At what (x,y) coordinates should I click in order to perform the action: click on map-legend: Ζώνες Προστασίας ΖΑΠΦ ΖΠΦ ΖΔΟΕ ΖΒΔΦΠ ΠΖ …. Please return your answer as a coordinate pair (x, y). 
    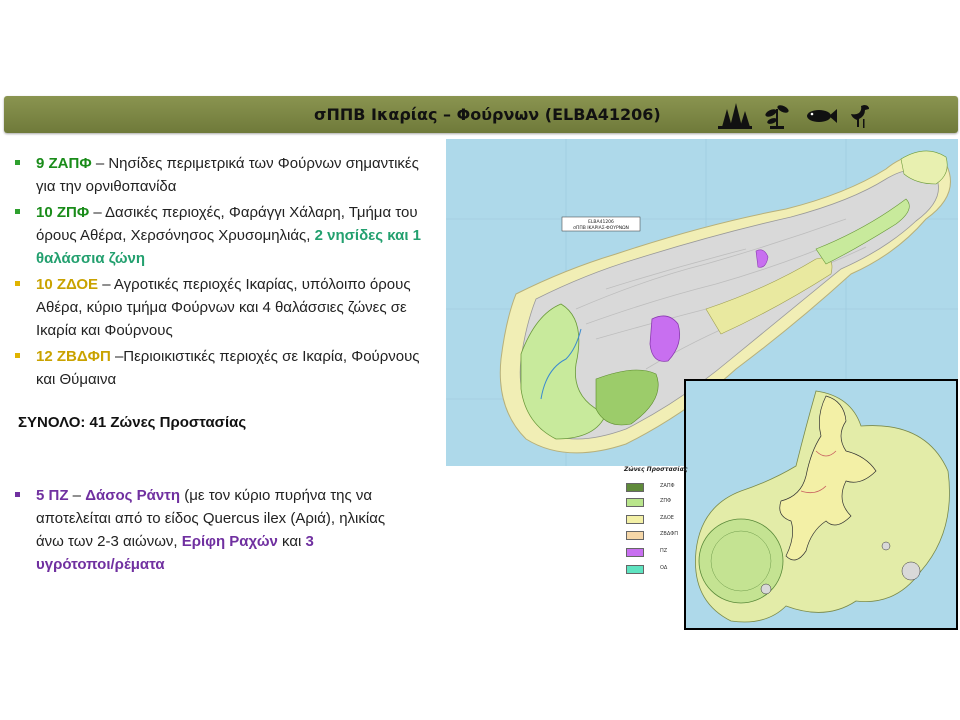
    Looking at the image, I should click on (652, 526).